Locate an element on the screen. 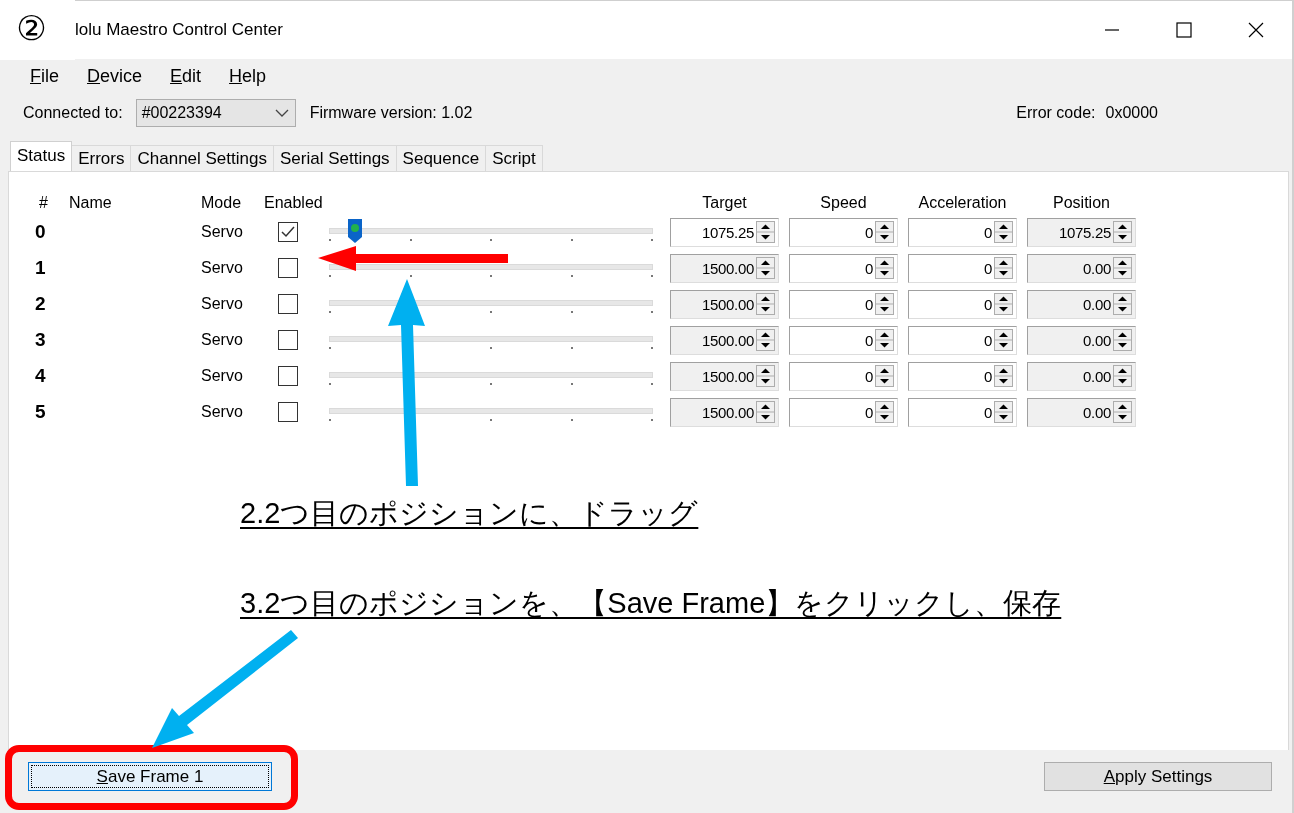 The height and width of the screenshot is (813, 1294). target-field: 1075.25 is located at coordinates (724, 232).